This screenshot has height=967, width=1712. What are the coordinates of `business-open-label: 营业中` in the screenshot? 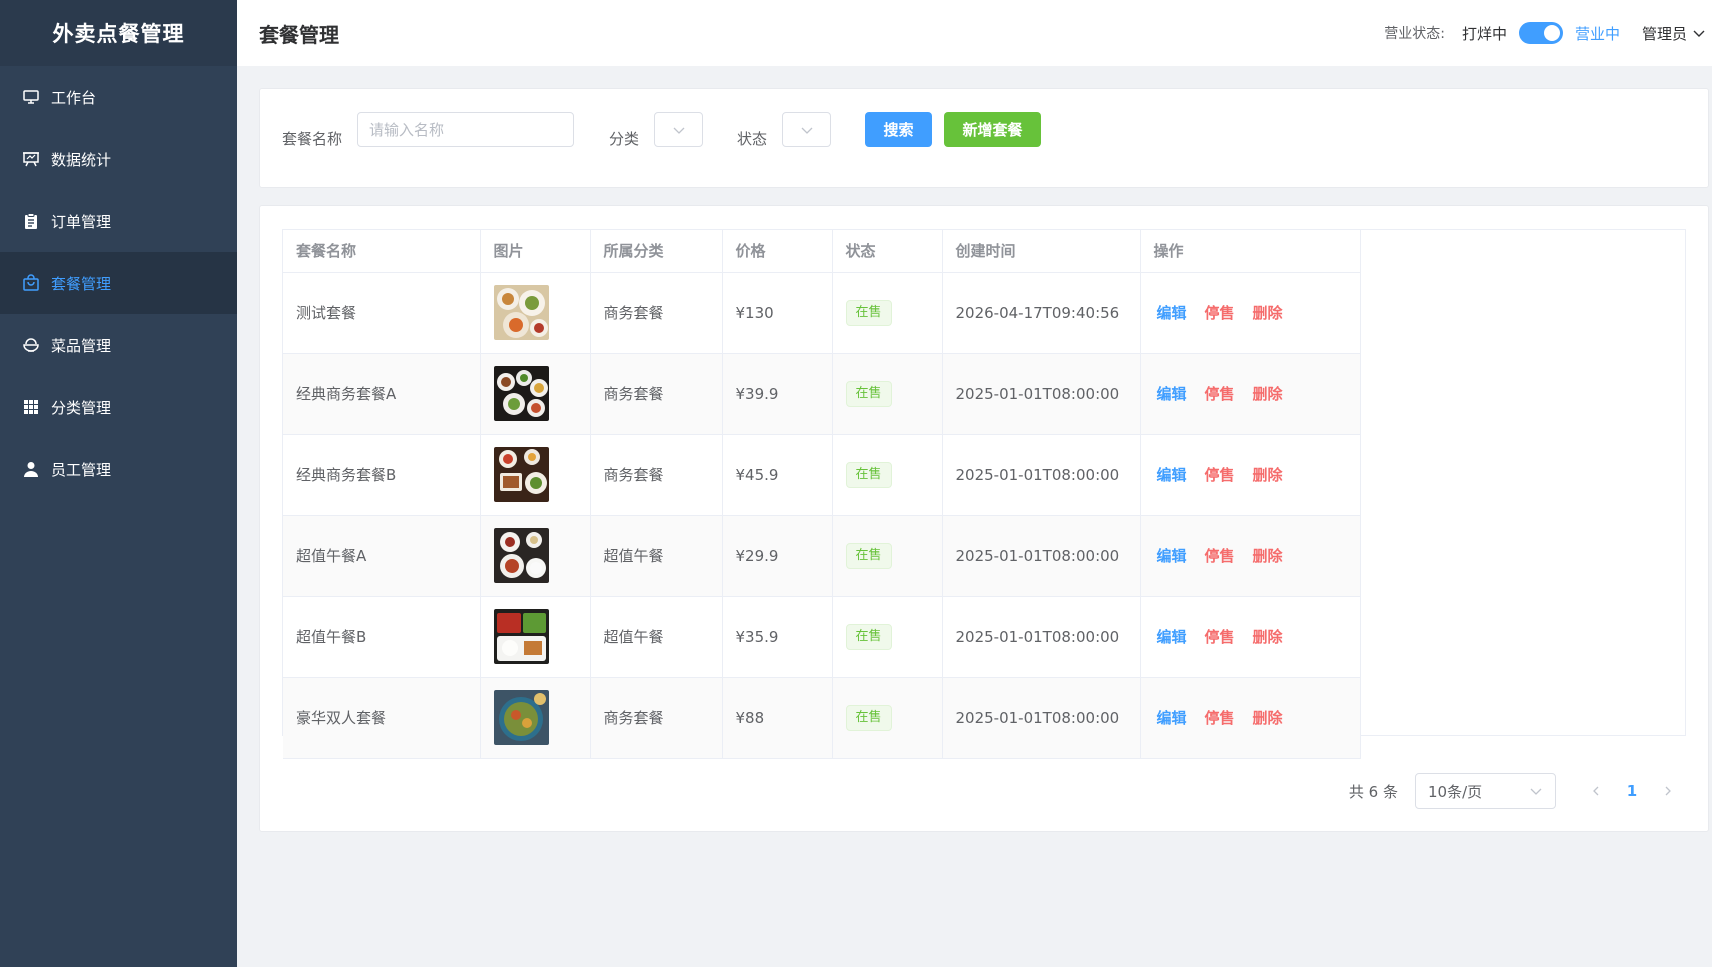 It's located at (1597, 33).